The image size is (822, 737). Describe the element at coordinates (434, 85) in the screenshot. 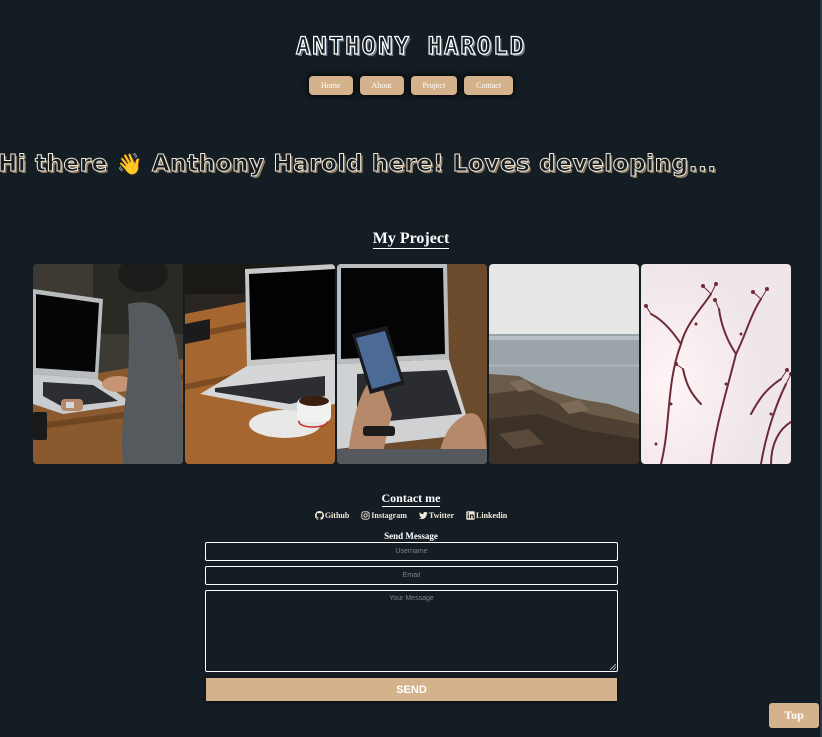

I see `nav-project-button: Project` at that location.